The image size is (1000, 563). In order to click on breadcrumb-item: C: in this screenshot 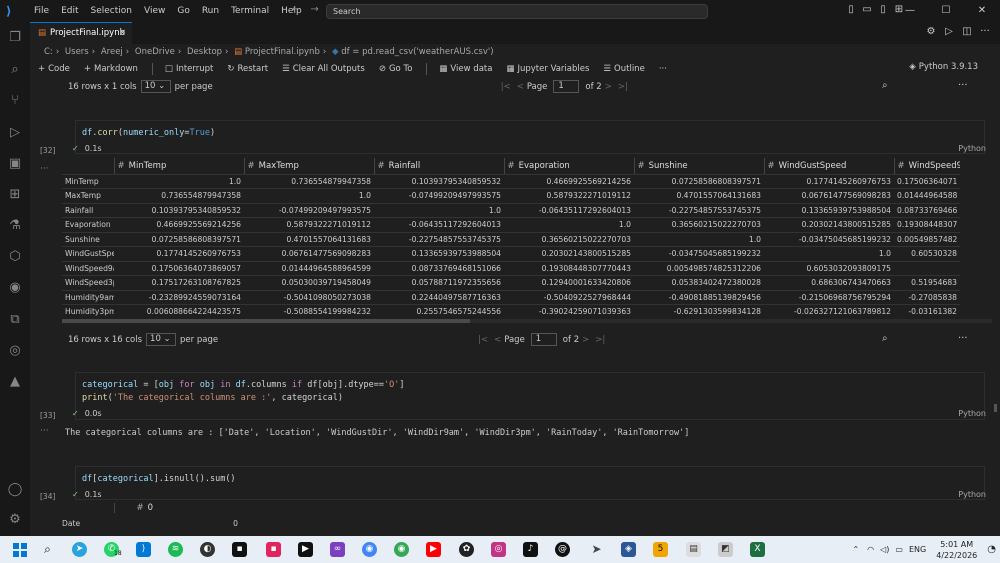, I will do `click(48, 52)`.